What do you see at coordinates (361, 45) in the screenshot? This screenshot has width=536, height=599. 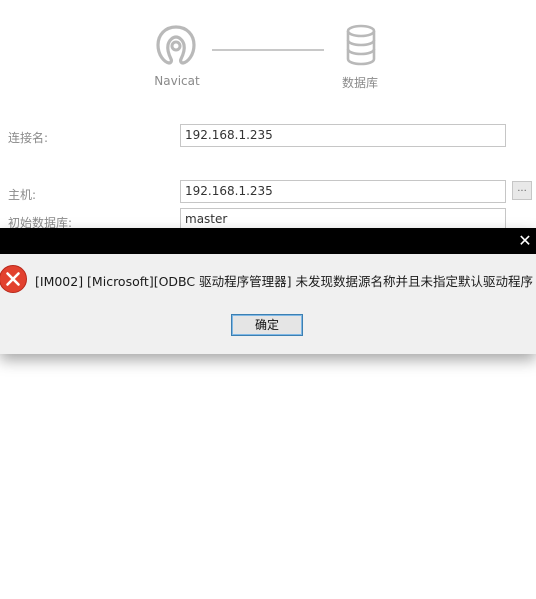 I see `database-icon` at bounding box center [361, 45].